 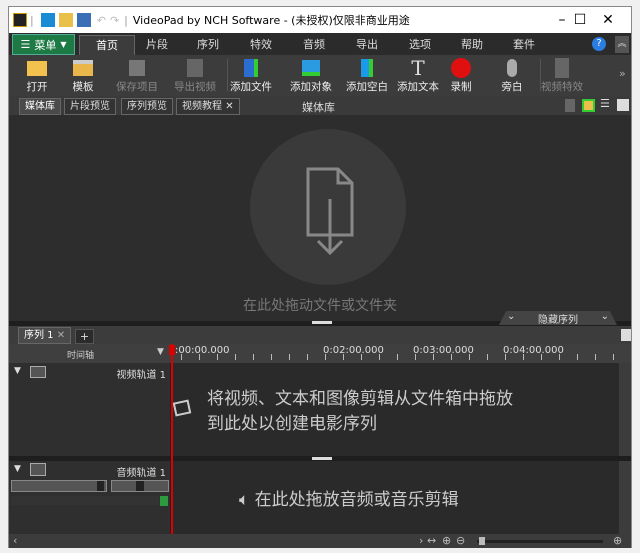 What do you see at coordinates (360, 411) in the screenshot?
I see `video-drop-hint: 将视频、文本和图像剪辑从文件箱中拖放 到此处以创建电影序列` at bounding box center [360, 411].